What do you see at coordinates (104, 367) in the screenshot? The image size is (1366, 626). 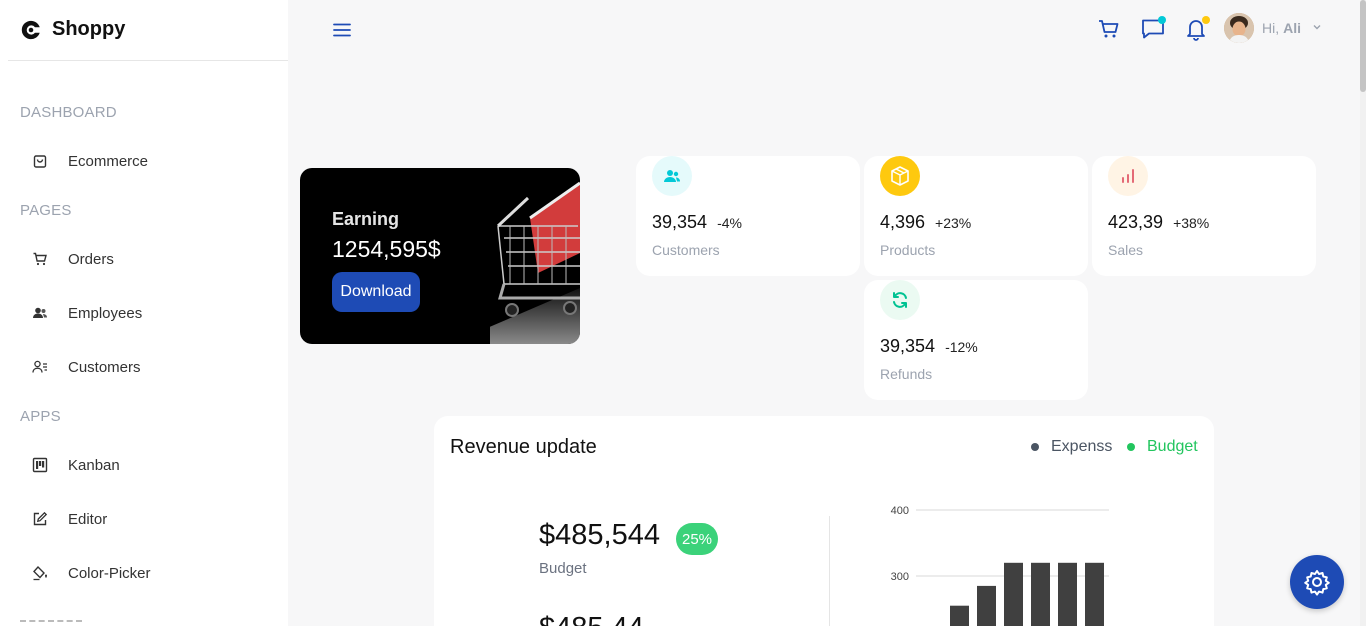 I see `sidebar-item-label: Customers` at bounding box center [104, 367].